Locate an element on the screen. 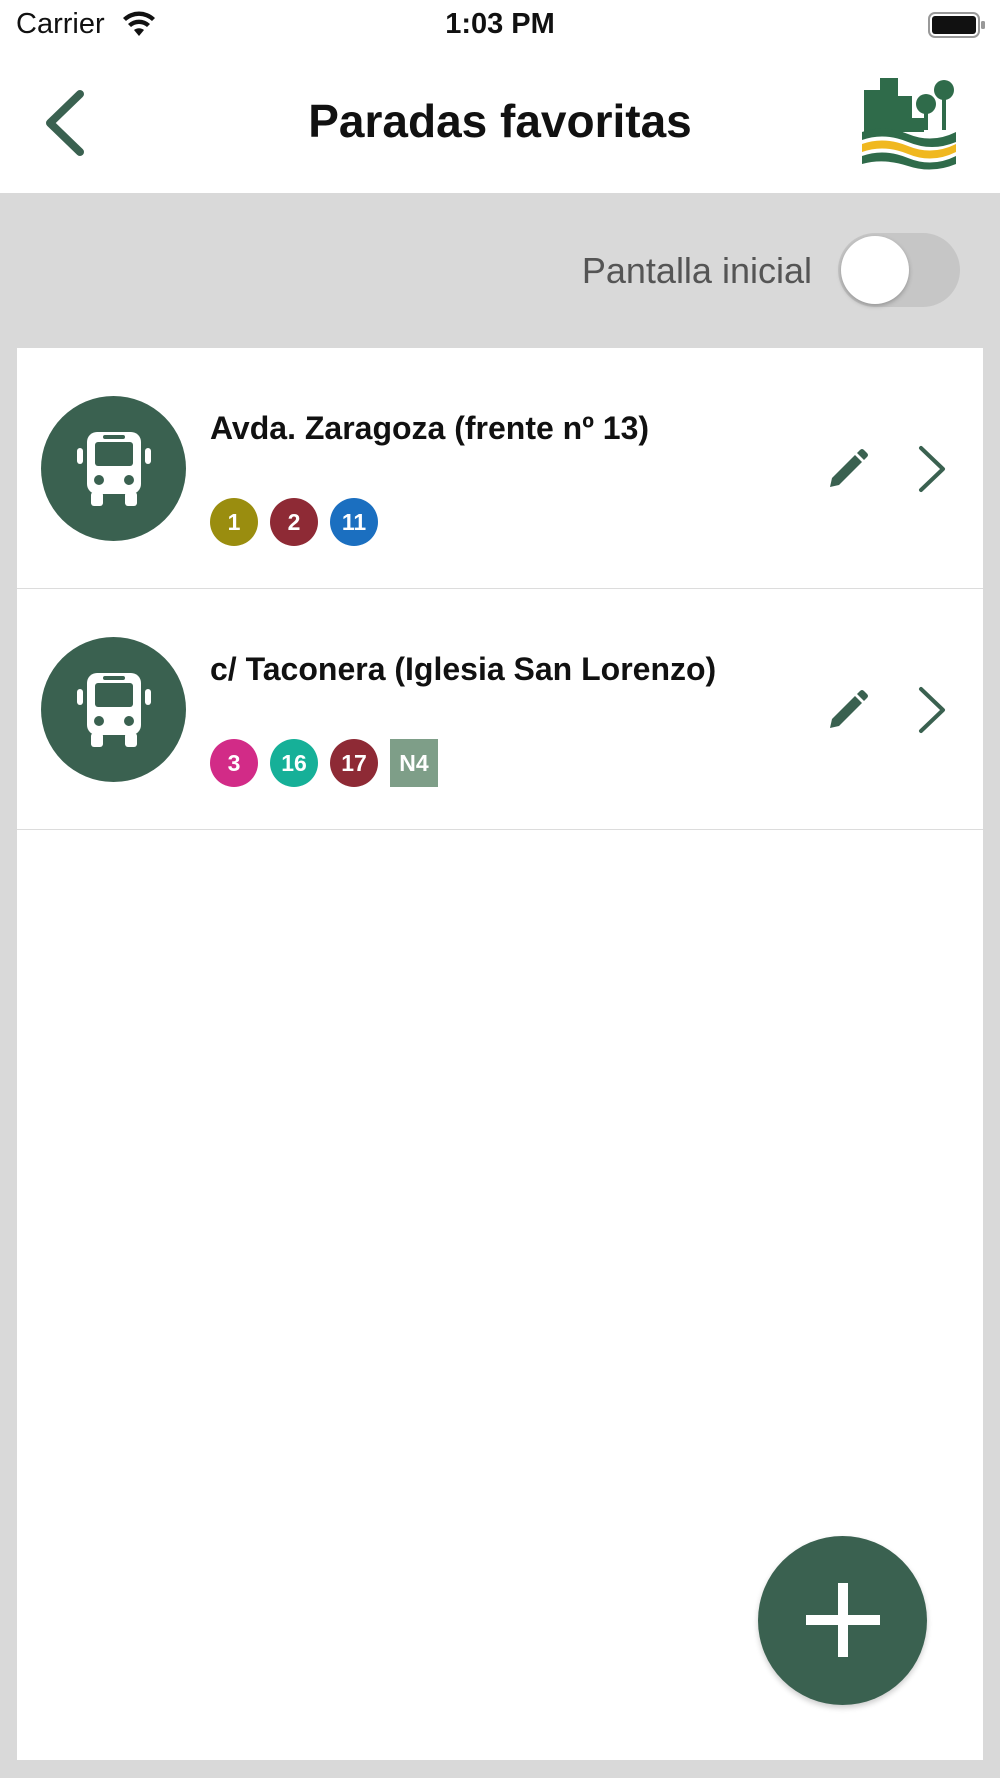  status-bar: Carrier 1:03 PM is located at coordinates (500, 25).